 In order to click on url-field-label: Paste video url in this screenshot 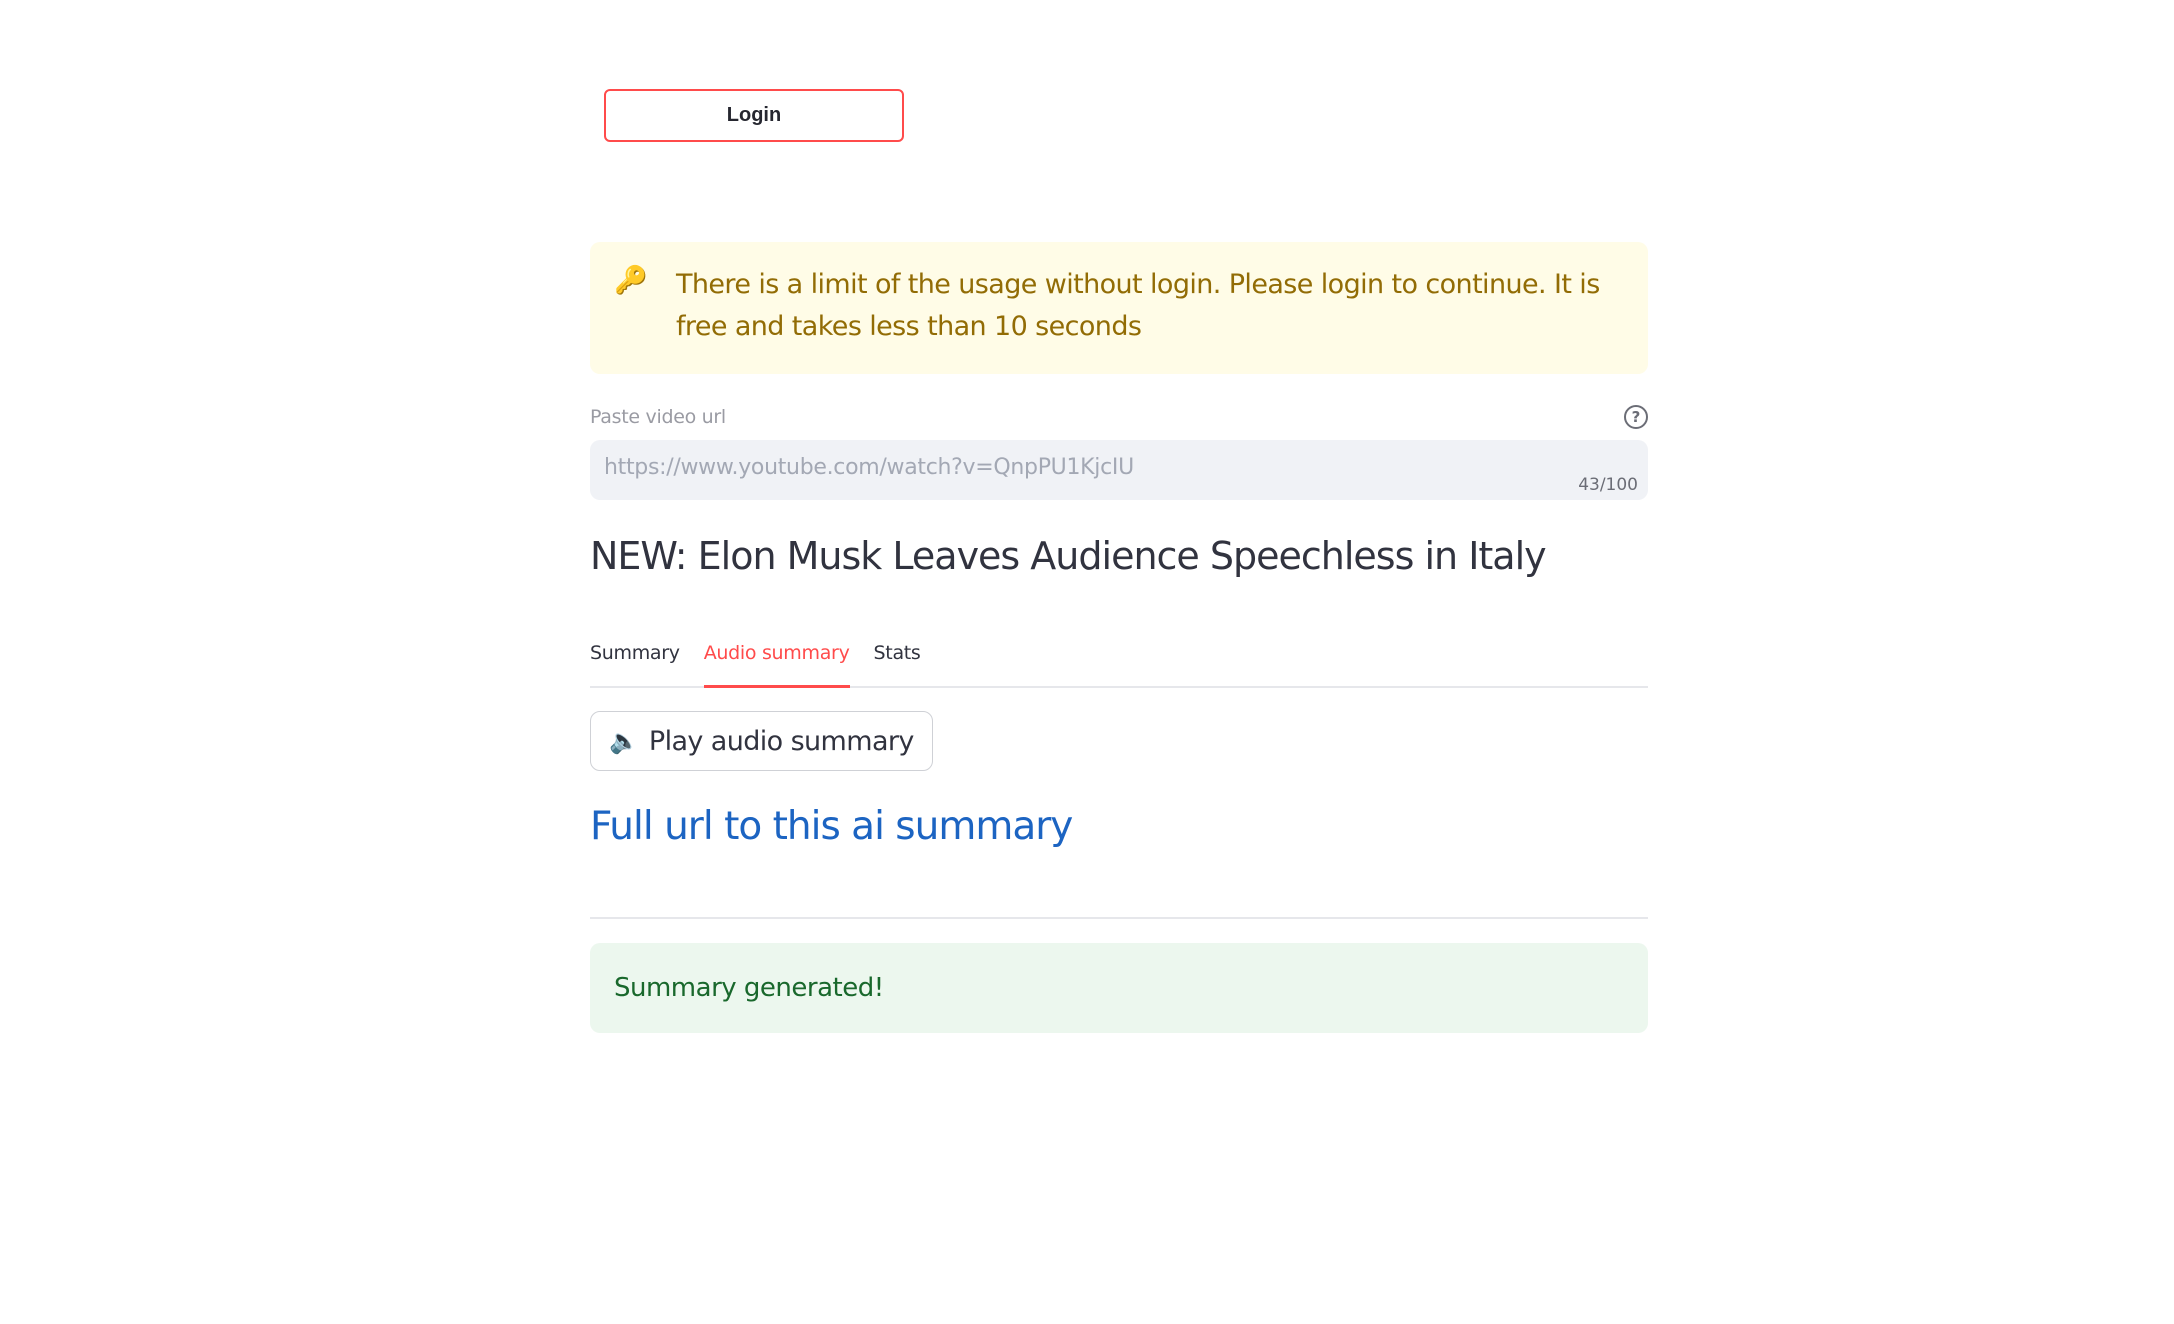, I will do `click(658, 417)`.